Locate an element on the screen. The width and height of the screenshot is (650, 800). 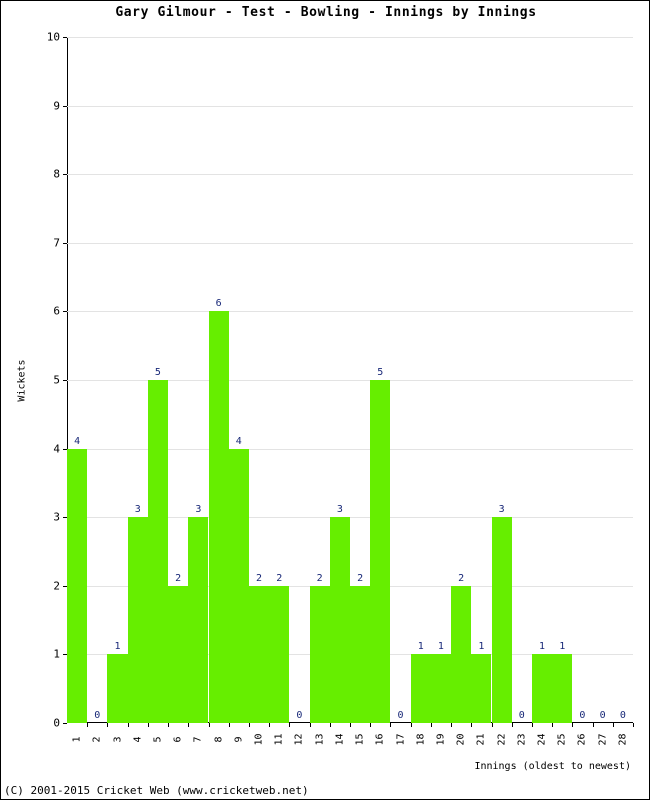
x-axis-tick-label-text: 3 is located at coordinates (118, 739).